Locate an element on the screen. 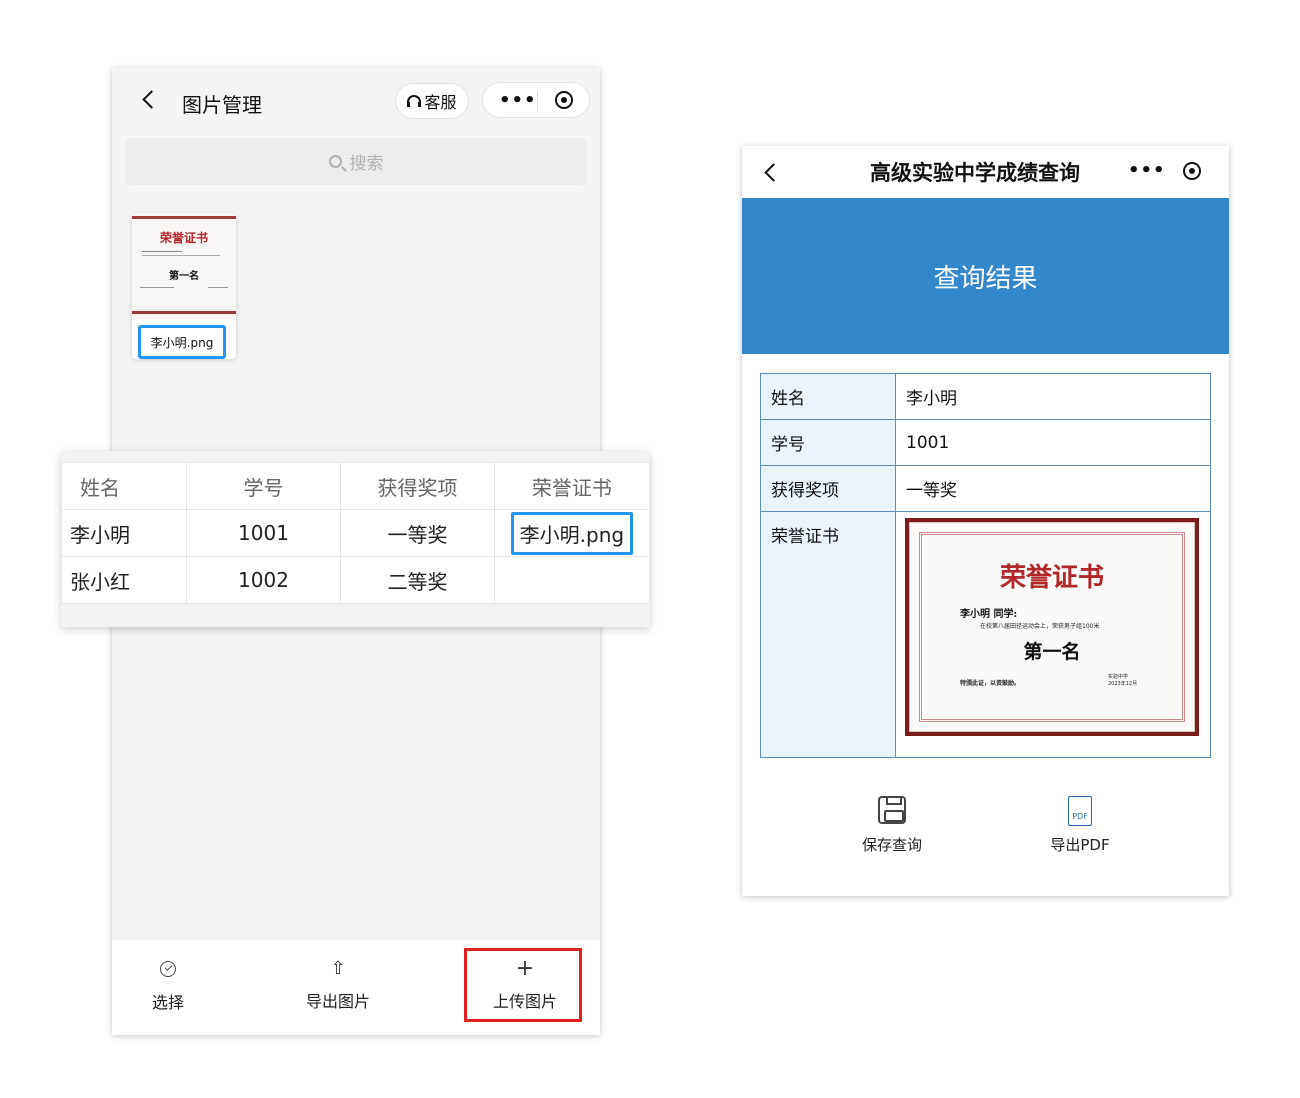  result-banner: 查询结果 is located at coordinates (985, 276).